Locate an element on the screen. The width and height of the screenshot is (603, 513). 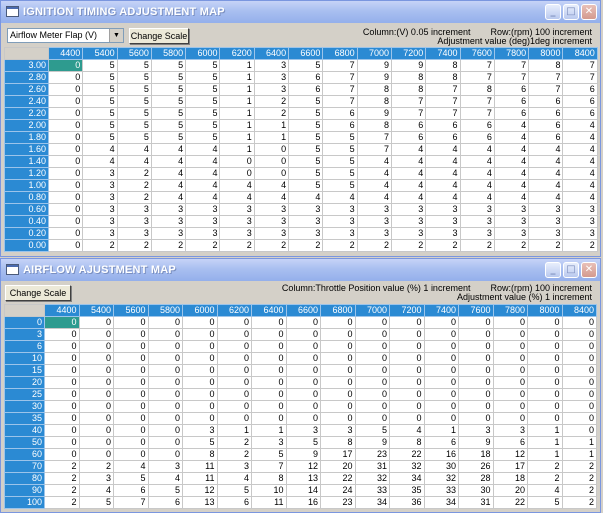
column-header: 4400 is located at coordinates (65, 53).